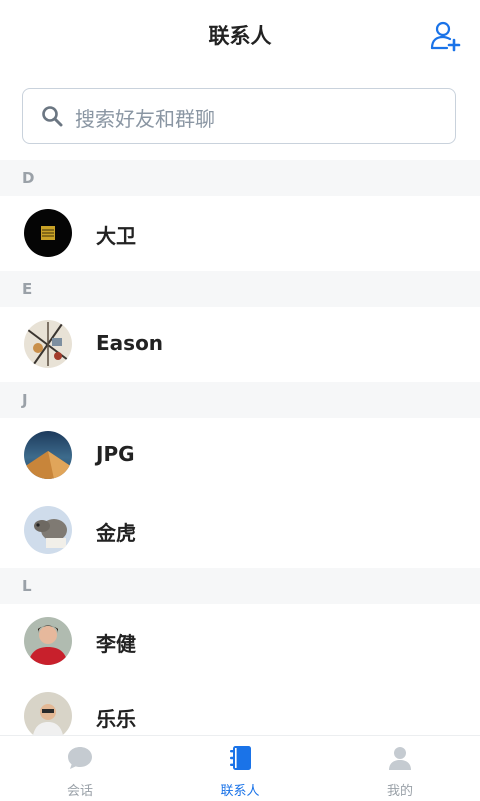 The height and width of the screenshot is (801, 480). What do you see at coordinates (240, 289) in the screenshot?
I see `section-header-e: E` at bounding box center [240, 289].